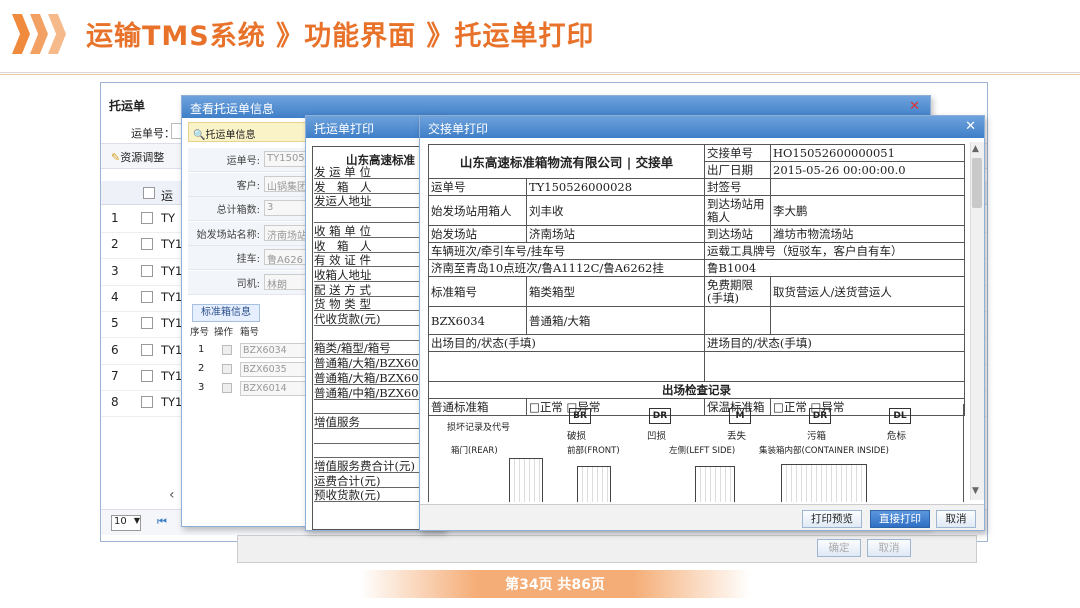 This screenshot has height=608, width=1080. Describe the element at coordinates (738, 170) in the screenshot. I see `date-label: 出厂日期` at that location.